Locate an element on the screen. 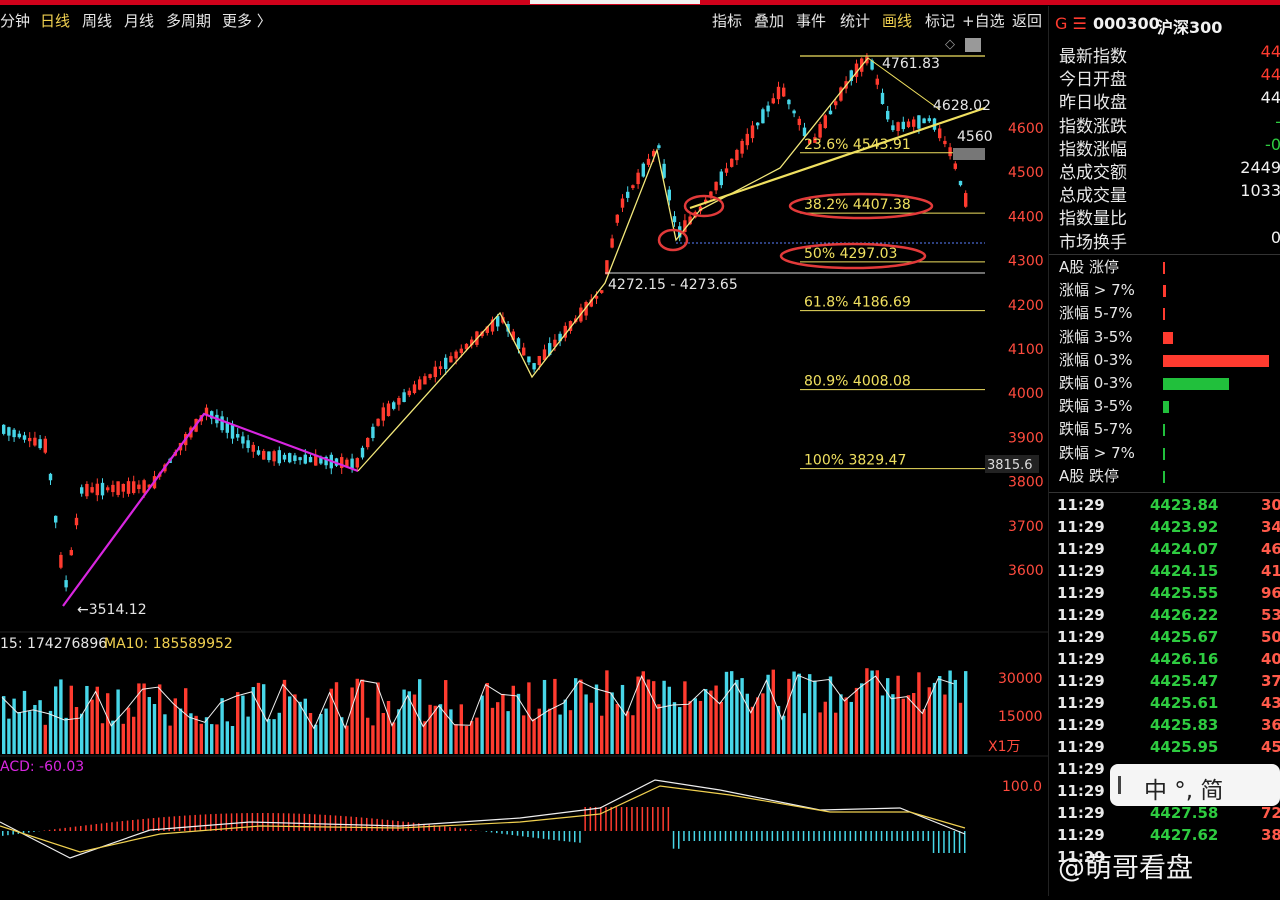  ime-toolbar: 中 °, 简 is located at coordinates (1195, 785).